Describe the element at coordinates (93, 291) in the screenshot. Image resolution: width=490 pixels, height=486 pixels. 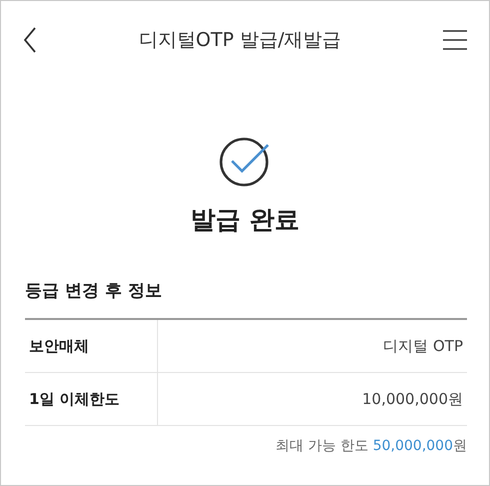
I see `section-title: 등급 변경 후 정보` at that location.